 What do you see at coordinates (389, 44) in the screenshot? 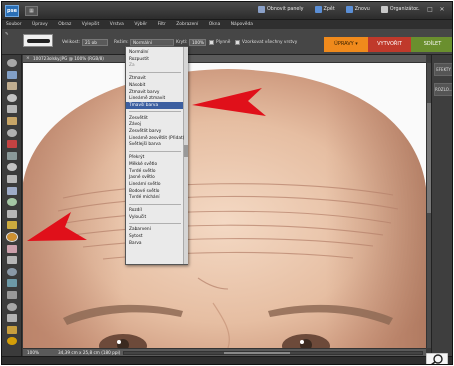
I see `tab-create: VYTVOŘIT` at bounding box center [389, 44].